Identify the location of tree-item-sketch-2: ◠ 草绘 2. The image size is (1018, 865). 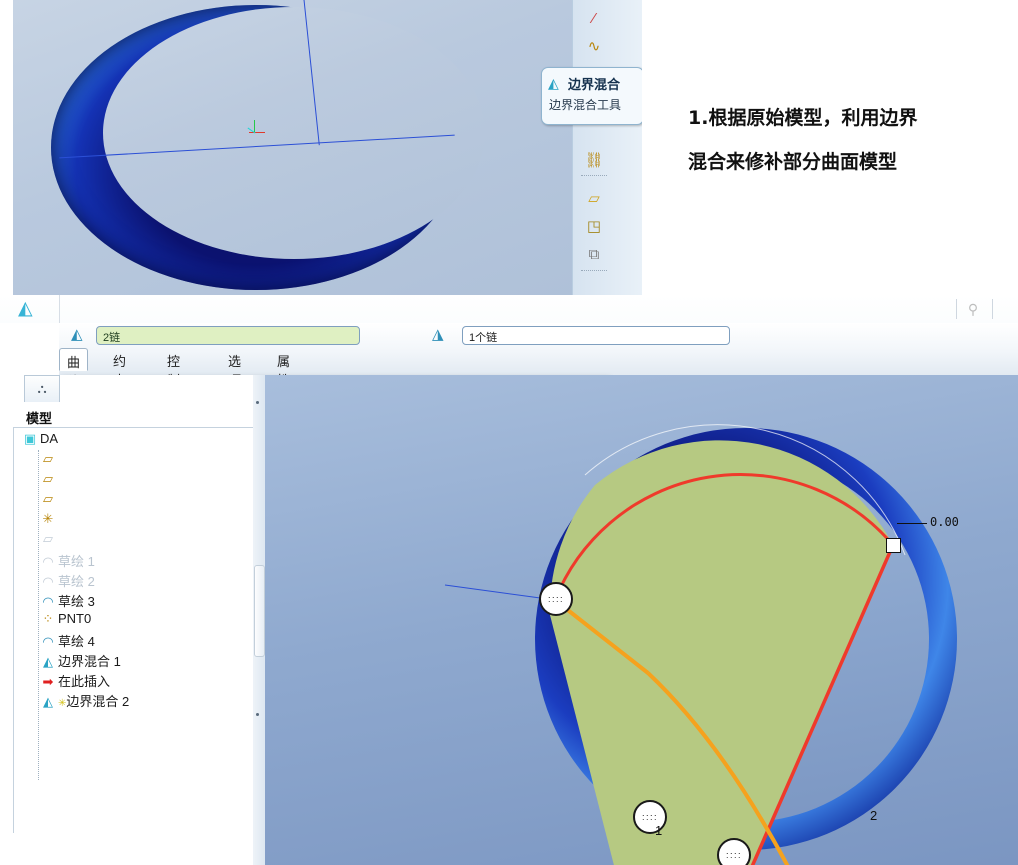
(66, 581).